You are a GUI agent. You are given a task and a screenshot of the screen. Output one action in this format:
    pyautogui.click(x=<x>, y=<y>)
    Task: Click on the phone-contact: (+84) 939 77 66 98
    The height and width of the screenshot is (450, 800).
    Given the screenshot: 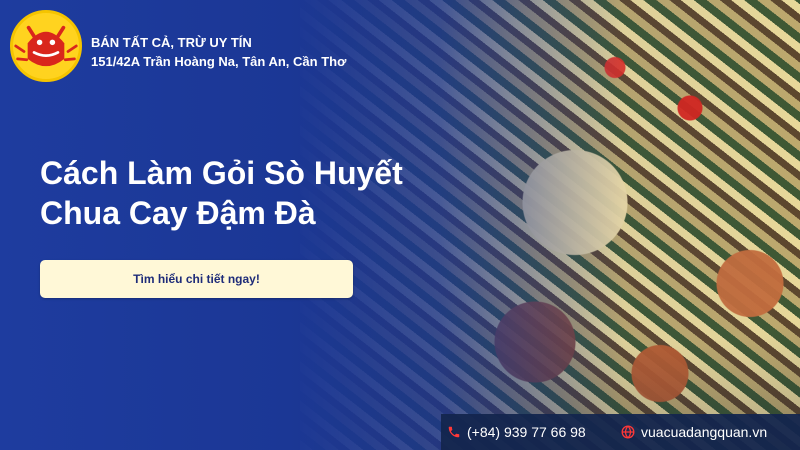 What is the action you would take?
    pyautogui.click(x=533, y=432)
    